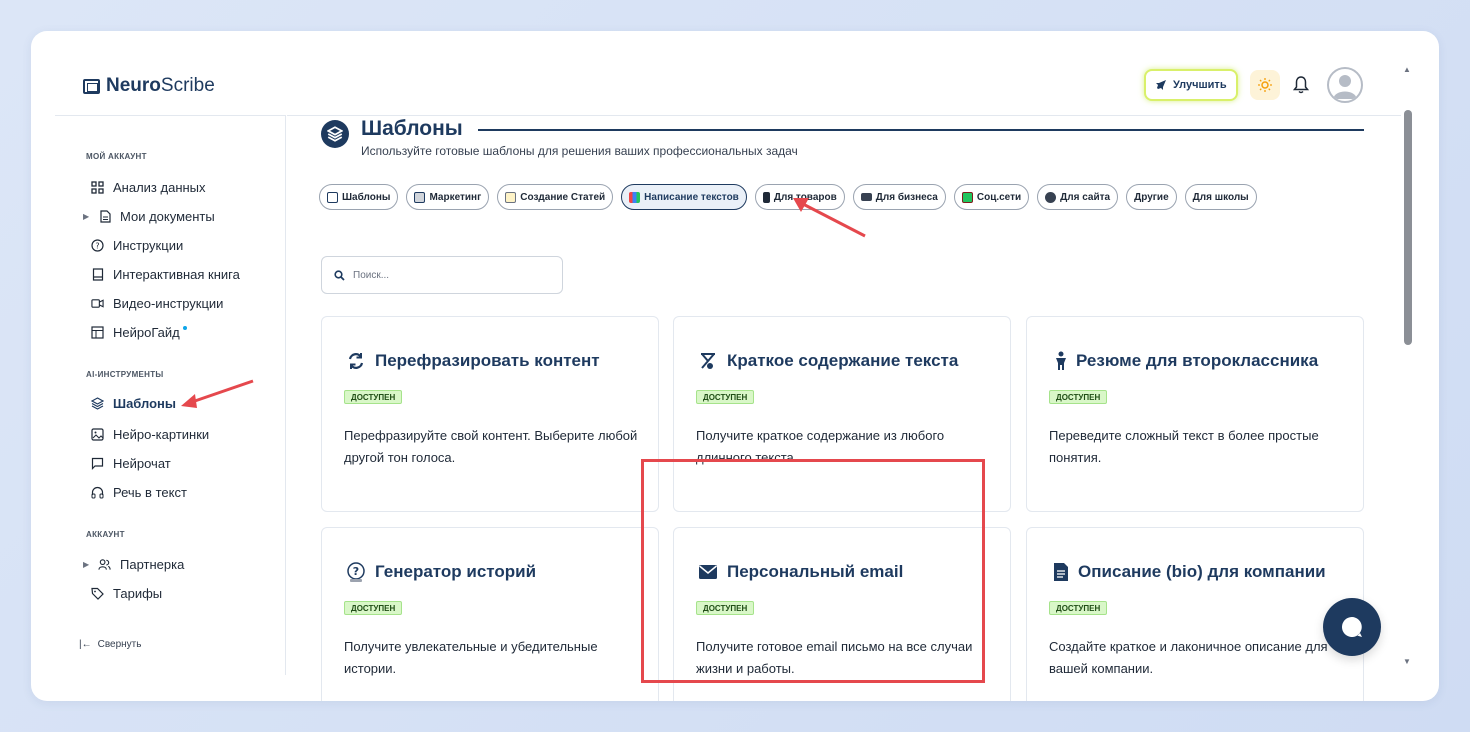  I want to click on logo-icon, so click(91, 86).